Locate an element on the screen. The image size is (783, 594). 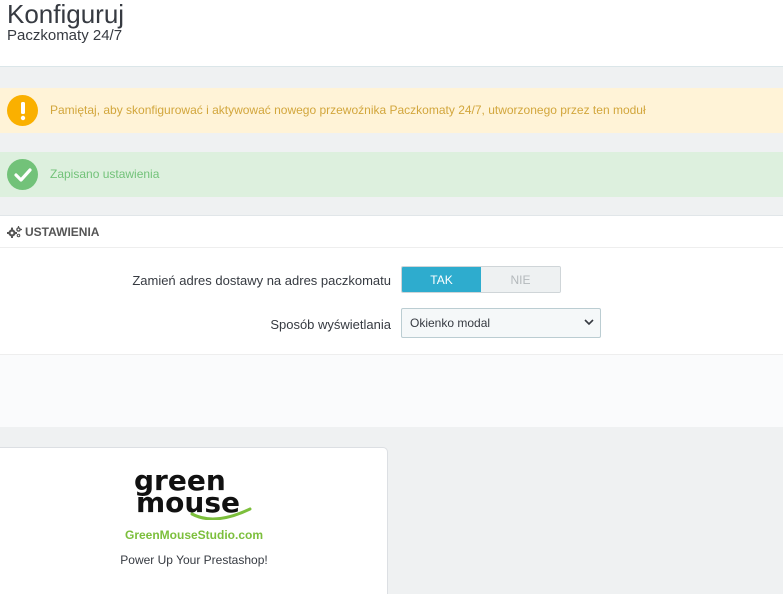
cogs-icon is located at coordinates (14, 231).